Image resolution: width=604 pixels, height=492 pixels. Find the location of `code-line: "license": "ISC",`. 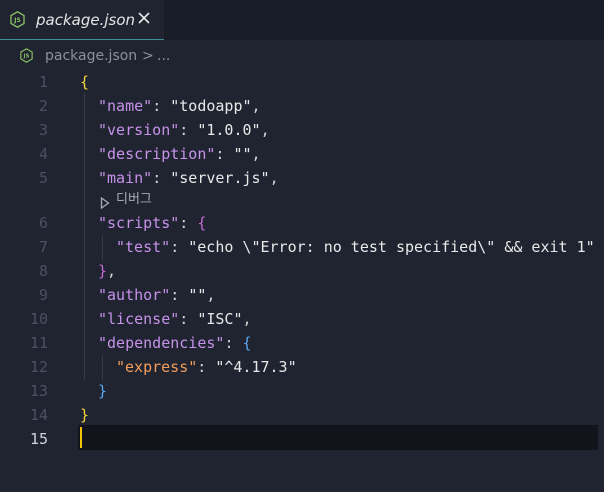

code-line: "license": "ISC", is located at coordinates (175, 319).